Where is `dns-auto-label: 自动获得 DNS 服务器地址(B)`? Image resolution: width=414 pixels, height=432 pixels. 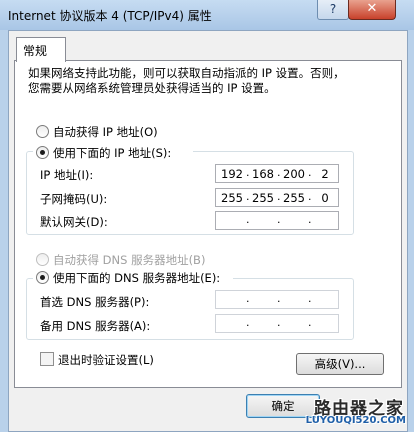
dns-auto-label: 自动获得 DNS 服务器地址(B) is located at coordinates (129, 260).